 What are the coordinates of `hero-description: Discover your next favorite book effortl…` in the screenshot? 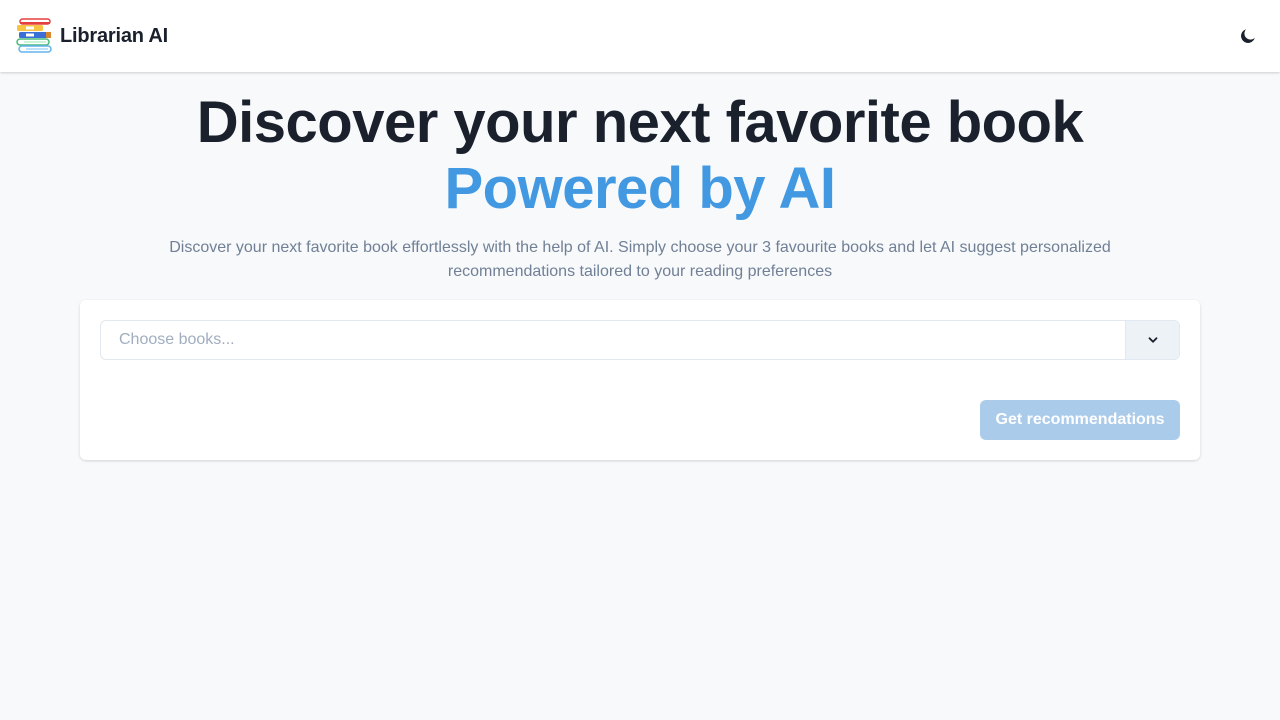 It's located at (640, 259).